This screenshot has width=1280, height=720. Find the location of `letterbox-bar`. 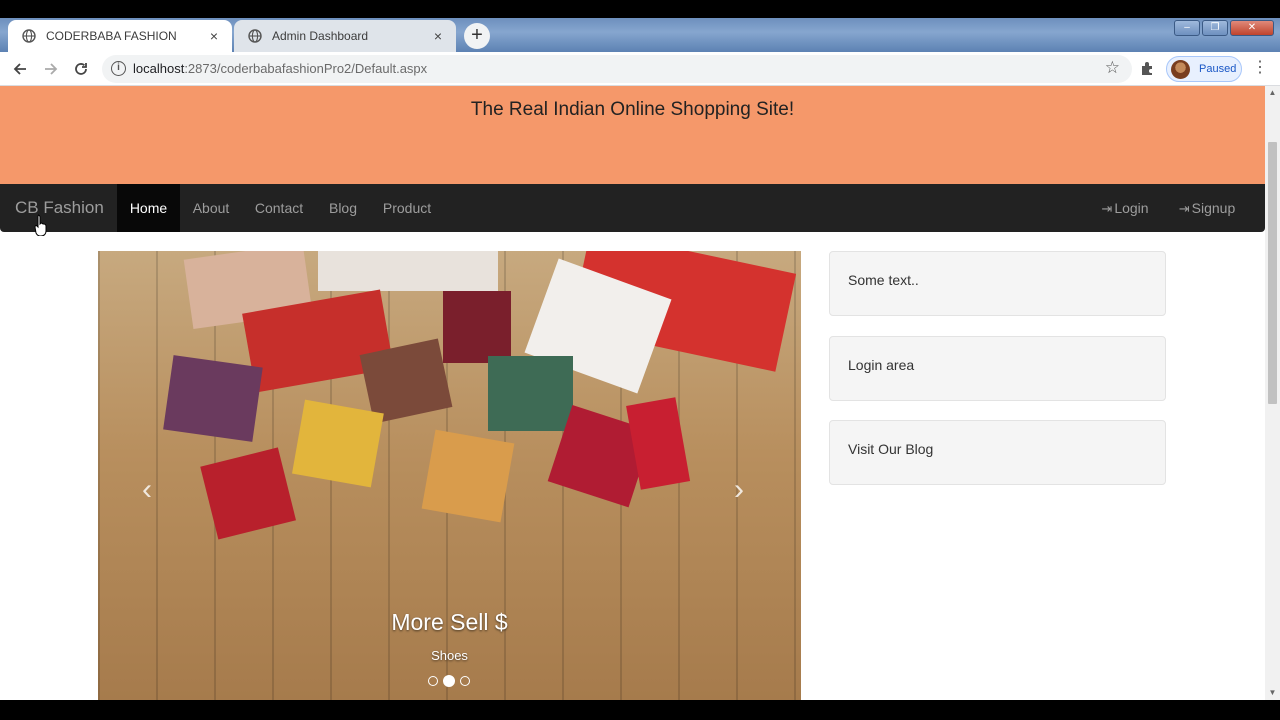

letterbox-bar is located at coordinates (640, 710).